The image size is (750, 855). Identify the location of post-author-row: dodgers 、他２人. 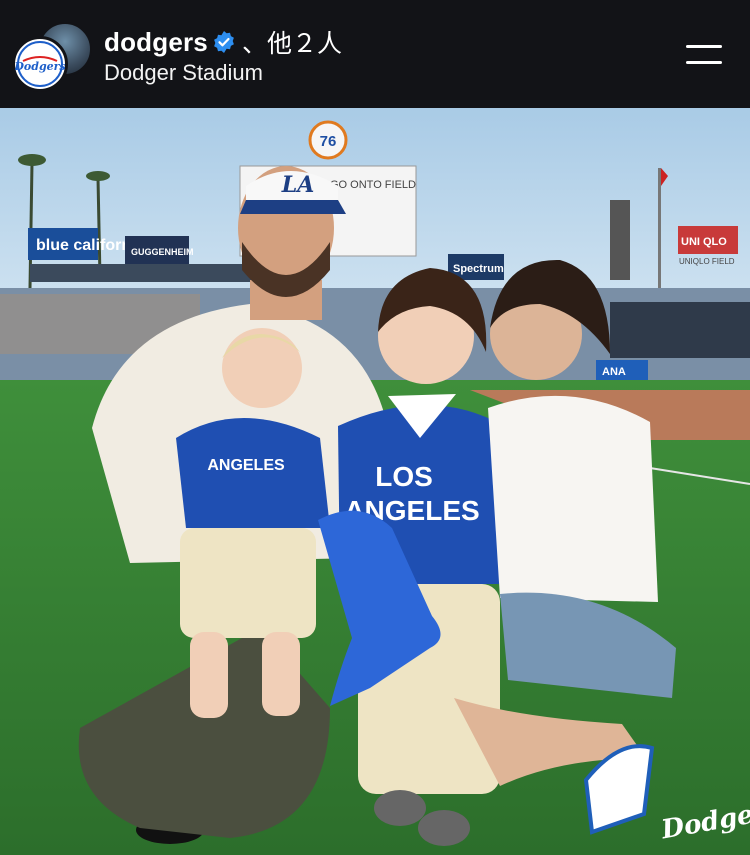
(223, 42).